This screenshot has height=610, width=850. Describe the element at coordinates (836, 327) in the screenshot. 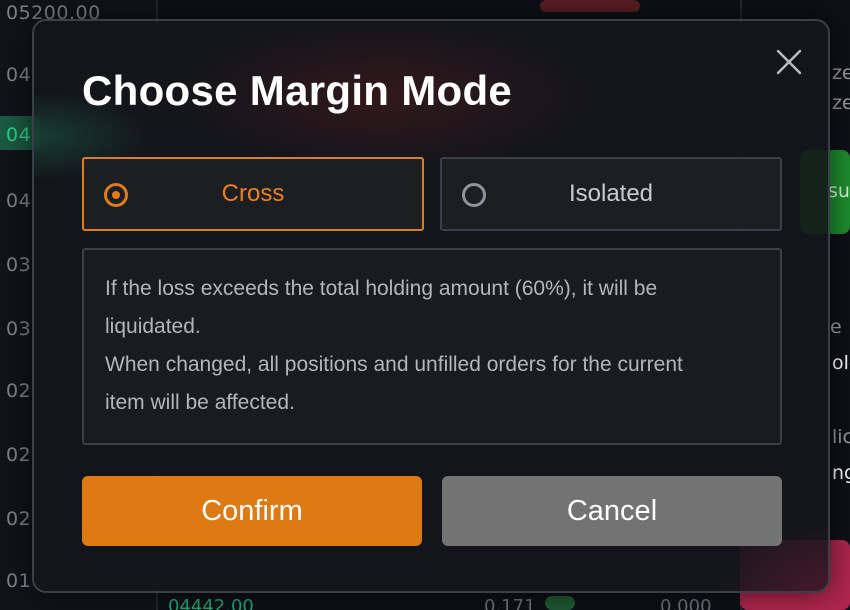

I see `panel-text: e` at that location.